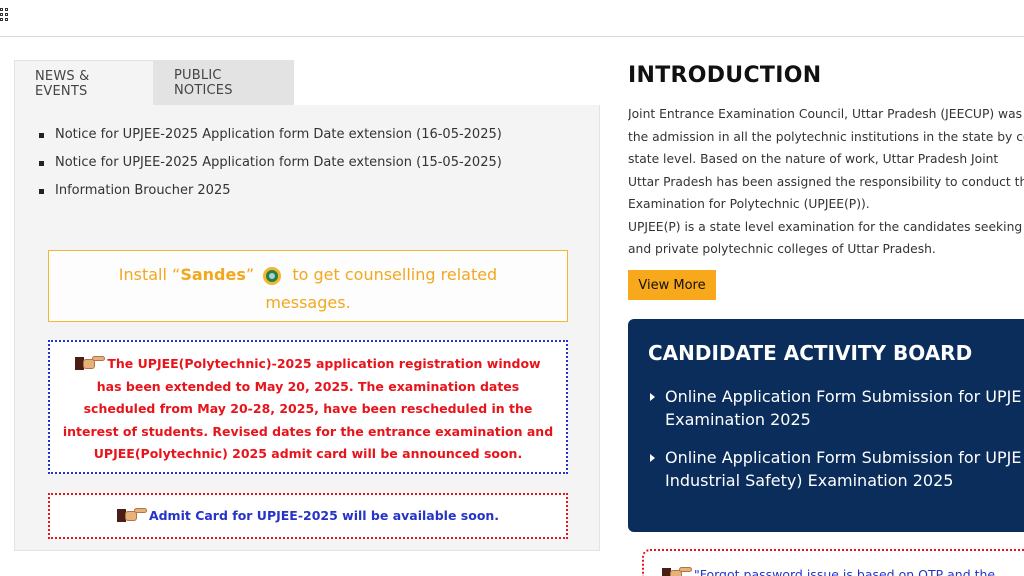  Describe the element at coordinates (512, 18) in the screenshot. I see `top-bar` at that location.